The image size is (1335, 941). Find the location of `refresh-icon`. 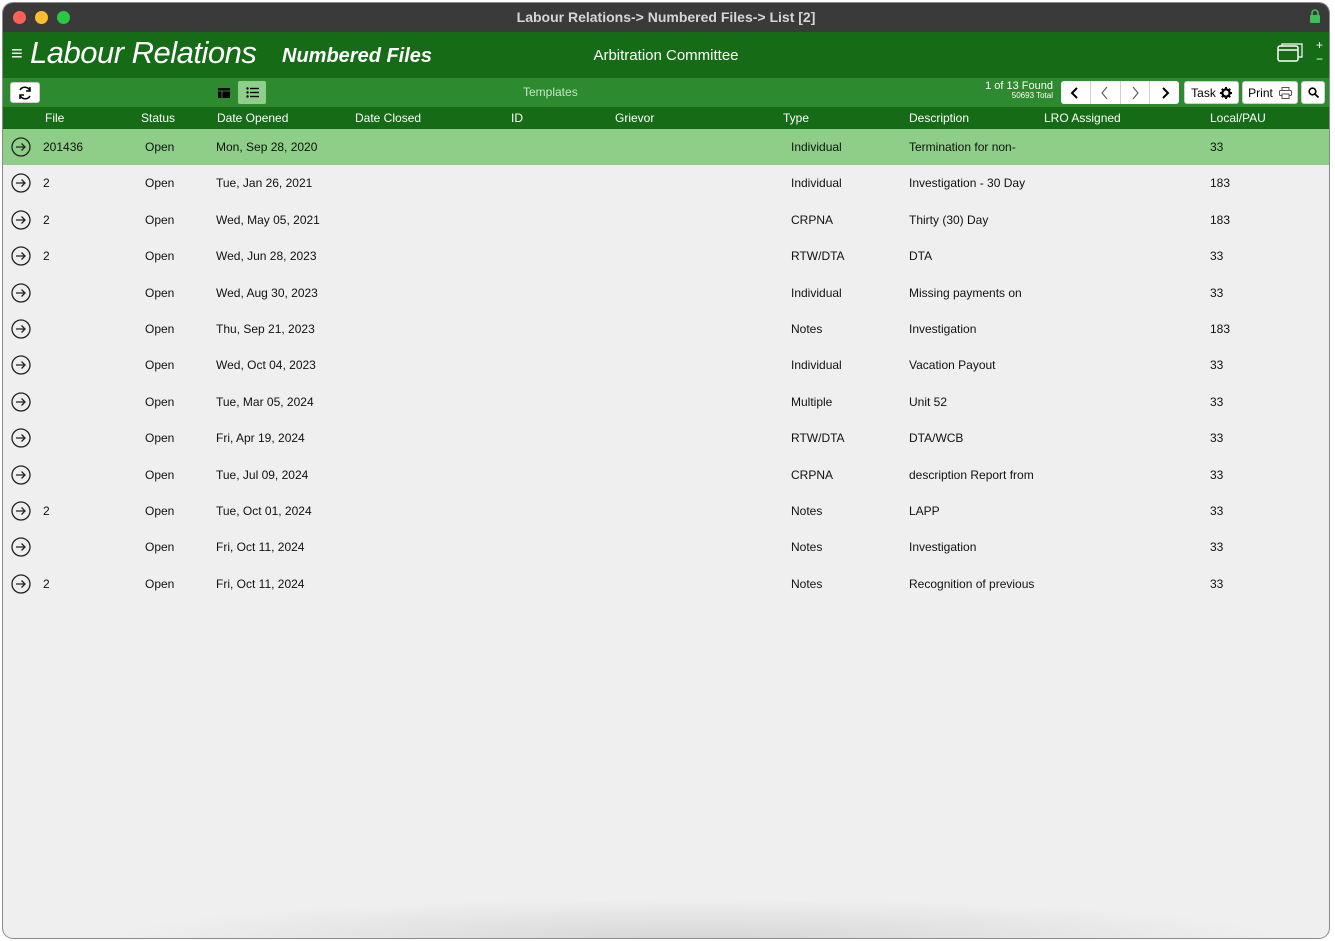

refresh-icon is located at coordinates (25, 92).